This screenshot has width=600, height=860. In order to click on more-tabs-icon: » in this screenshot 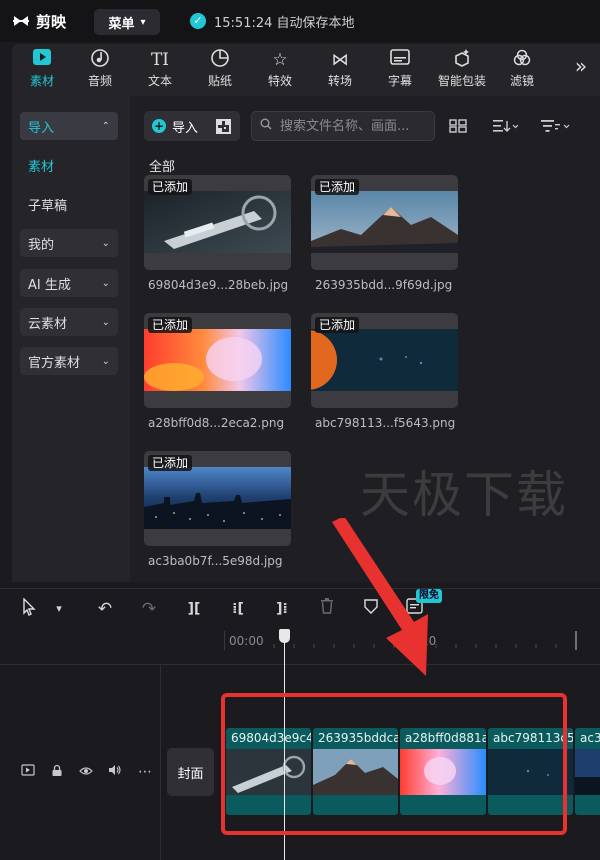, I will do `click(581, 67)`.